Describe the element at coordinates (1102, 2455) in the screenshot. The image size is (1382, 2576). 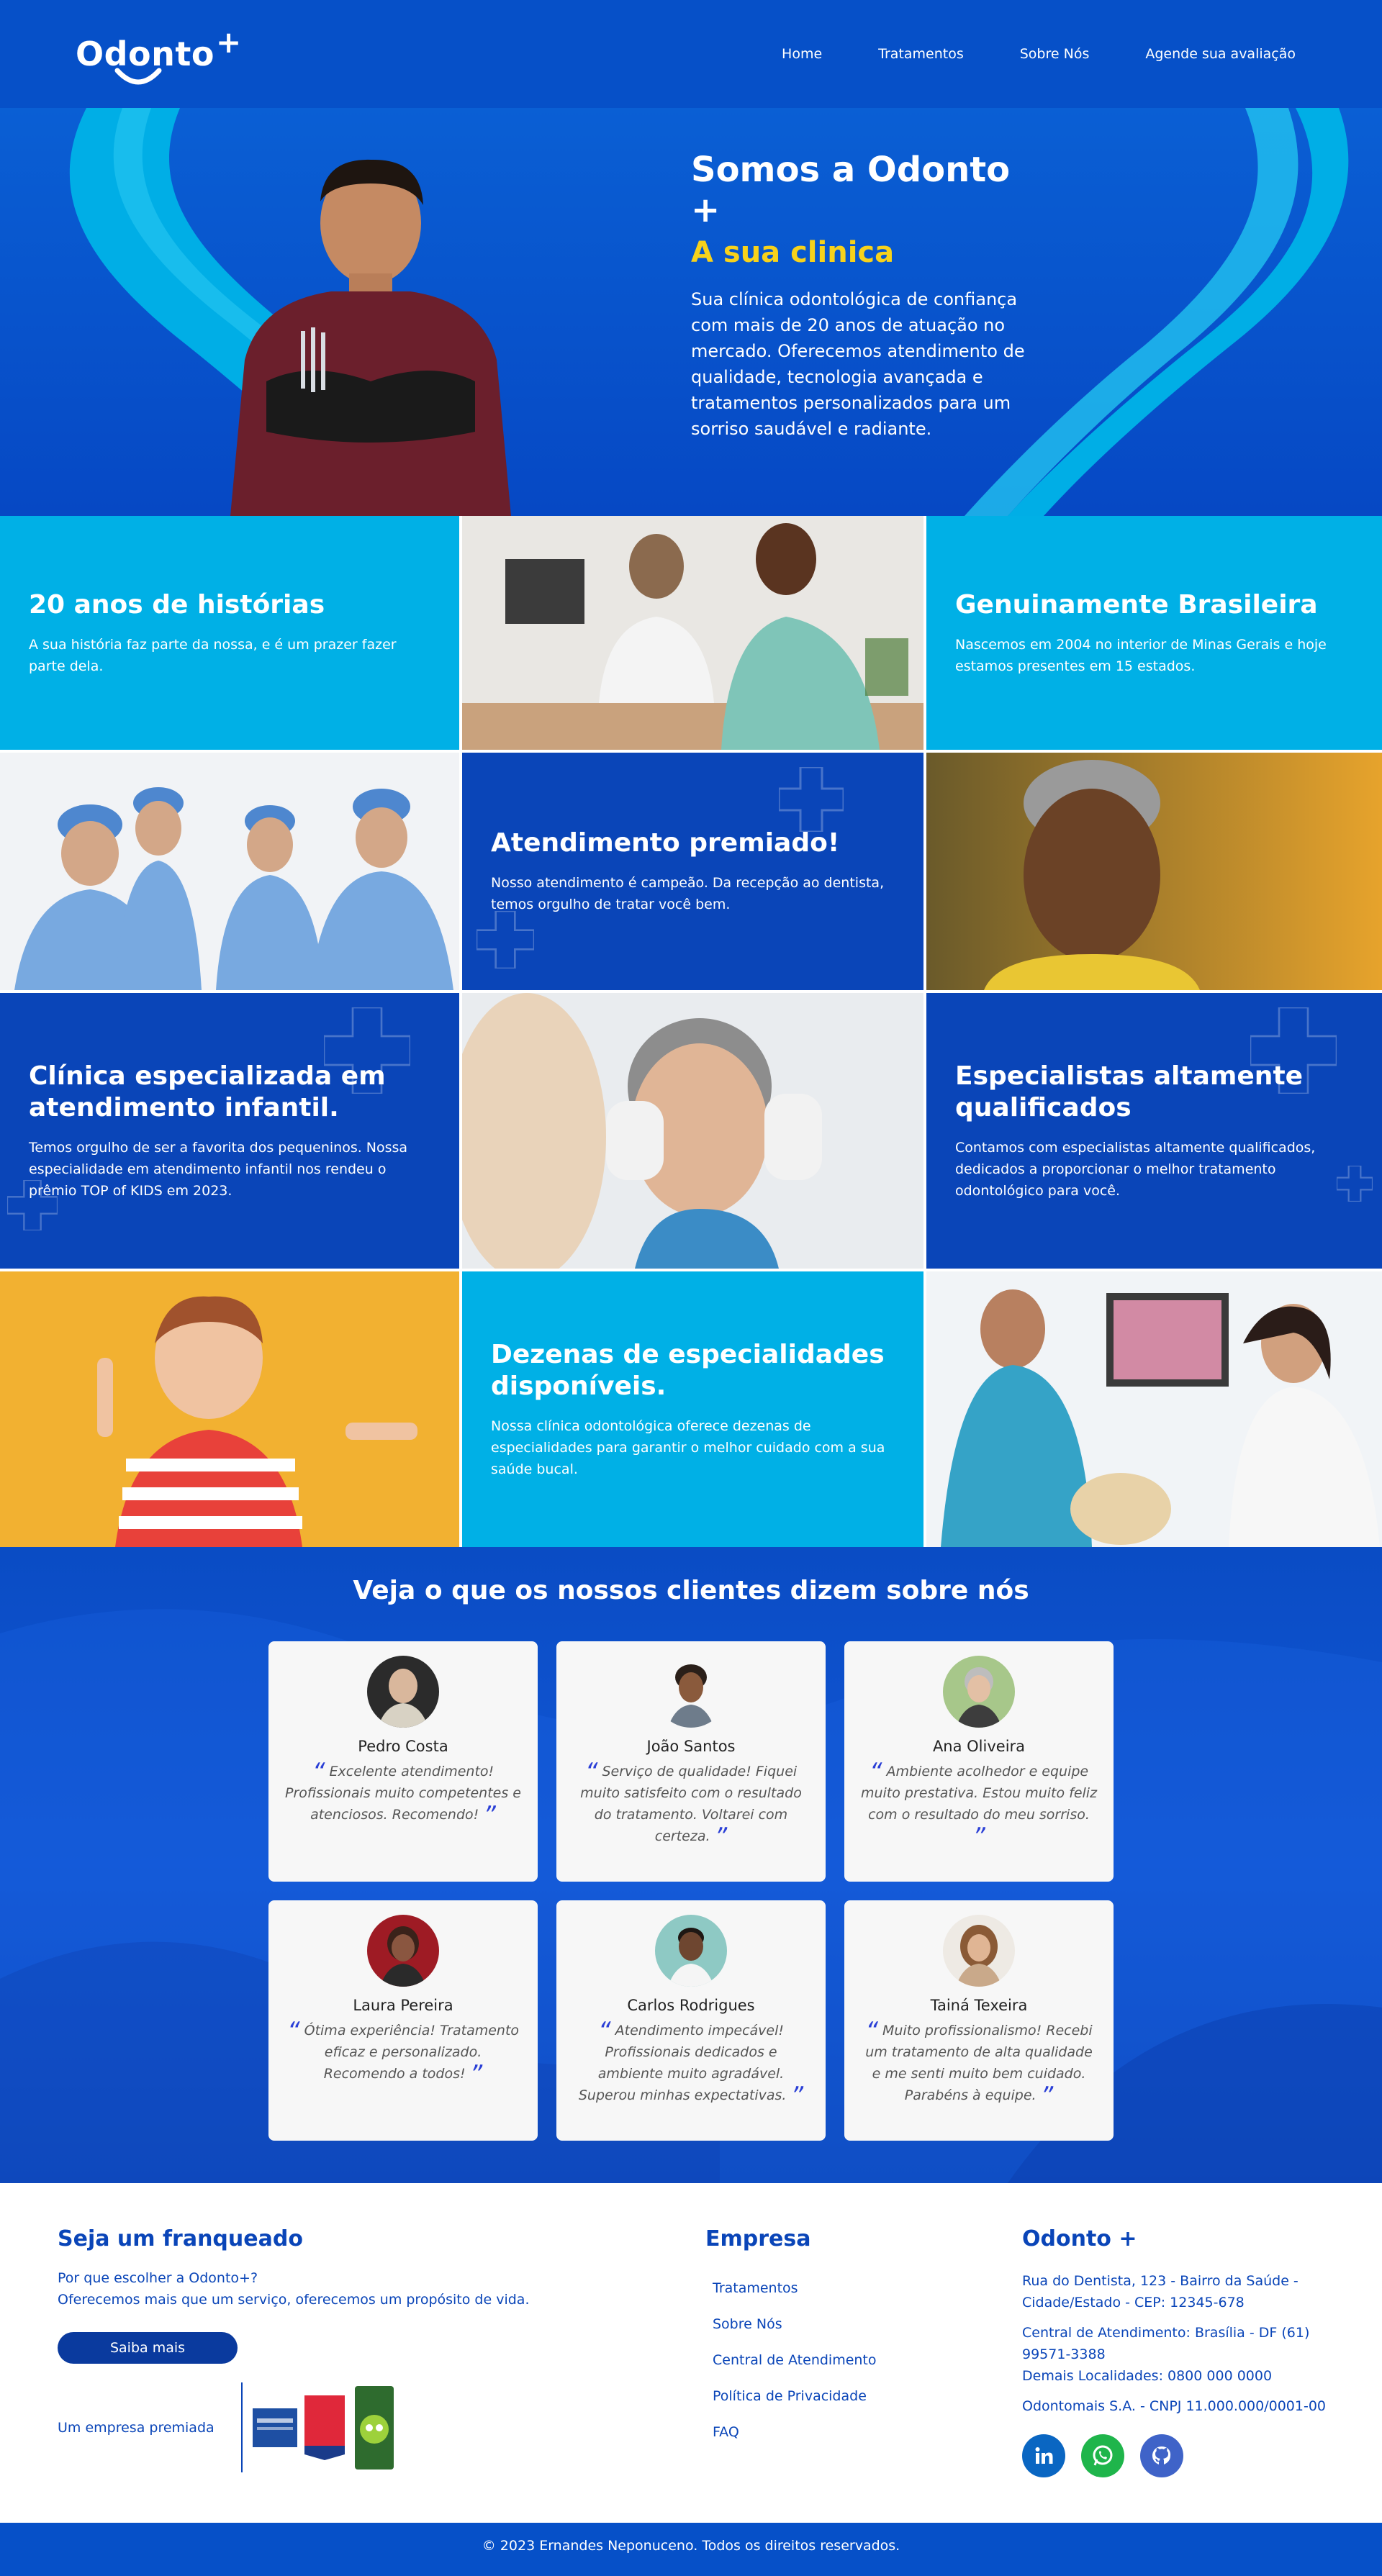
I see `whatsapp-icon` at that location.